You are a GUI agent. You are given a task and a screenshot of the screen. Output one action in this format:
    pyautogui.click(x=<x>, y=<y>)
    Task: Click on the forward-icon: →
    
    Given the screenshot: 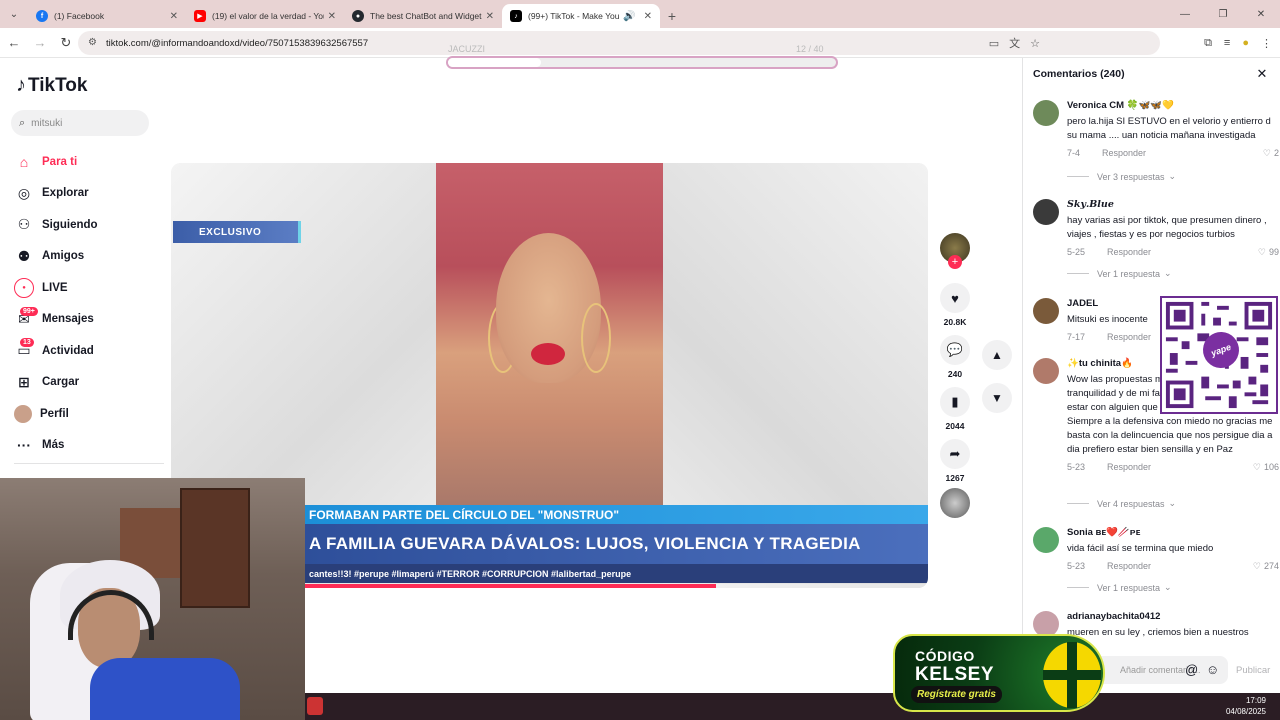 What is the action you would take?
    pyautogui.click(x=40, y=43)
    